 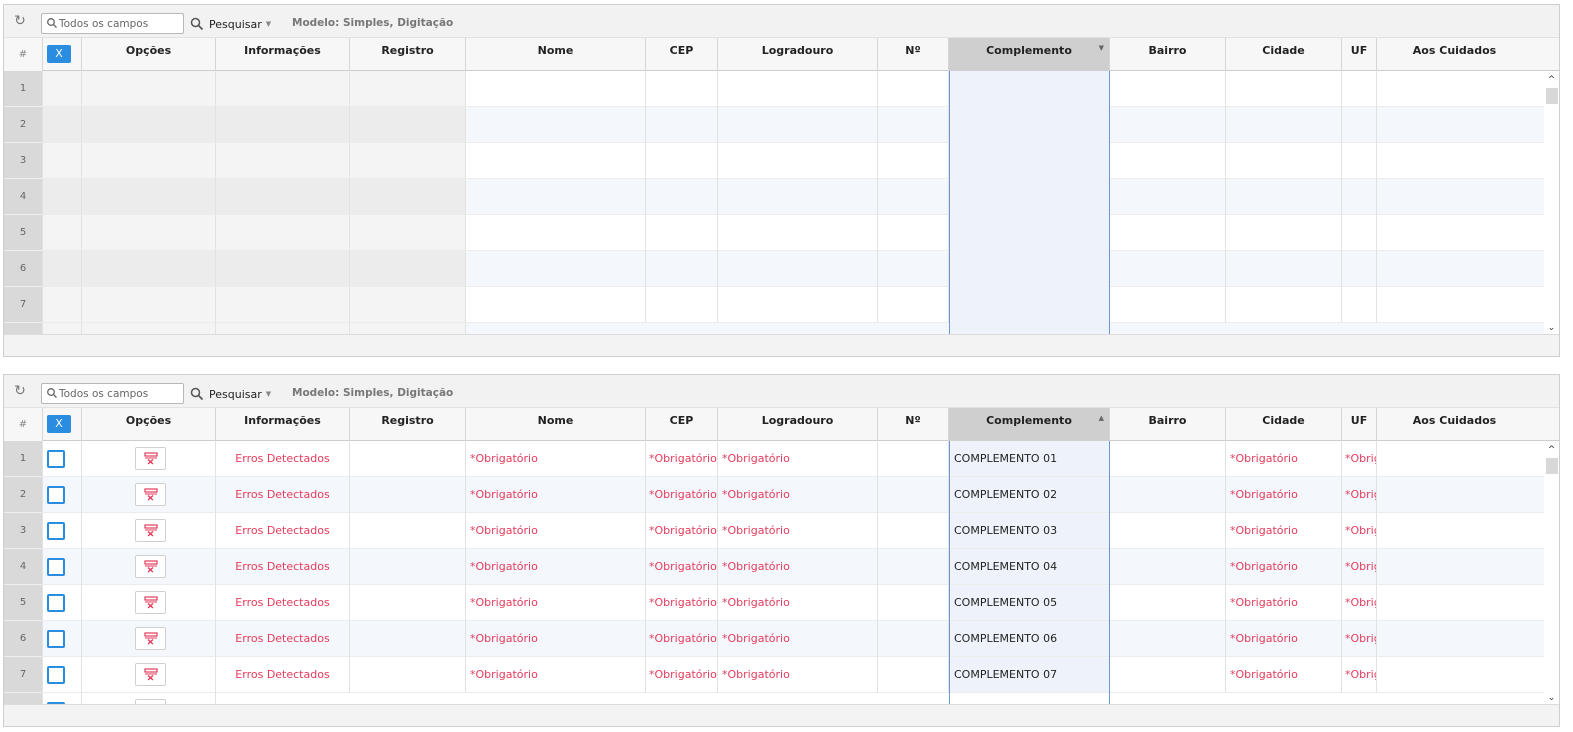 What do you see at coordinates (283, 424) in the screenshot?
I see `column-header-informacoes: Informações` at bounding box center [283, 424].